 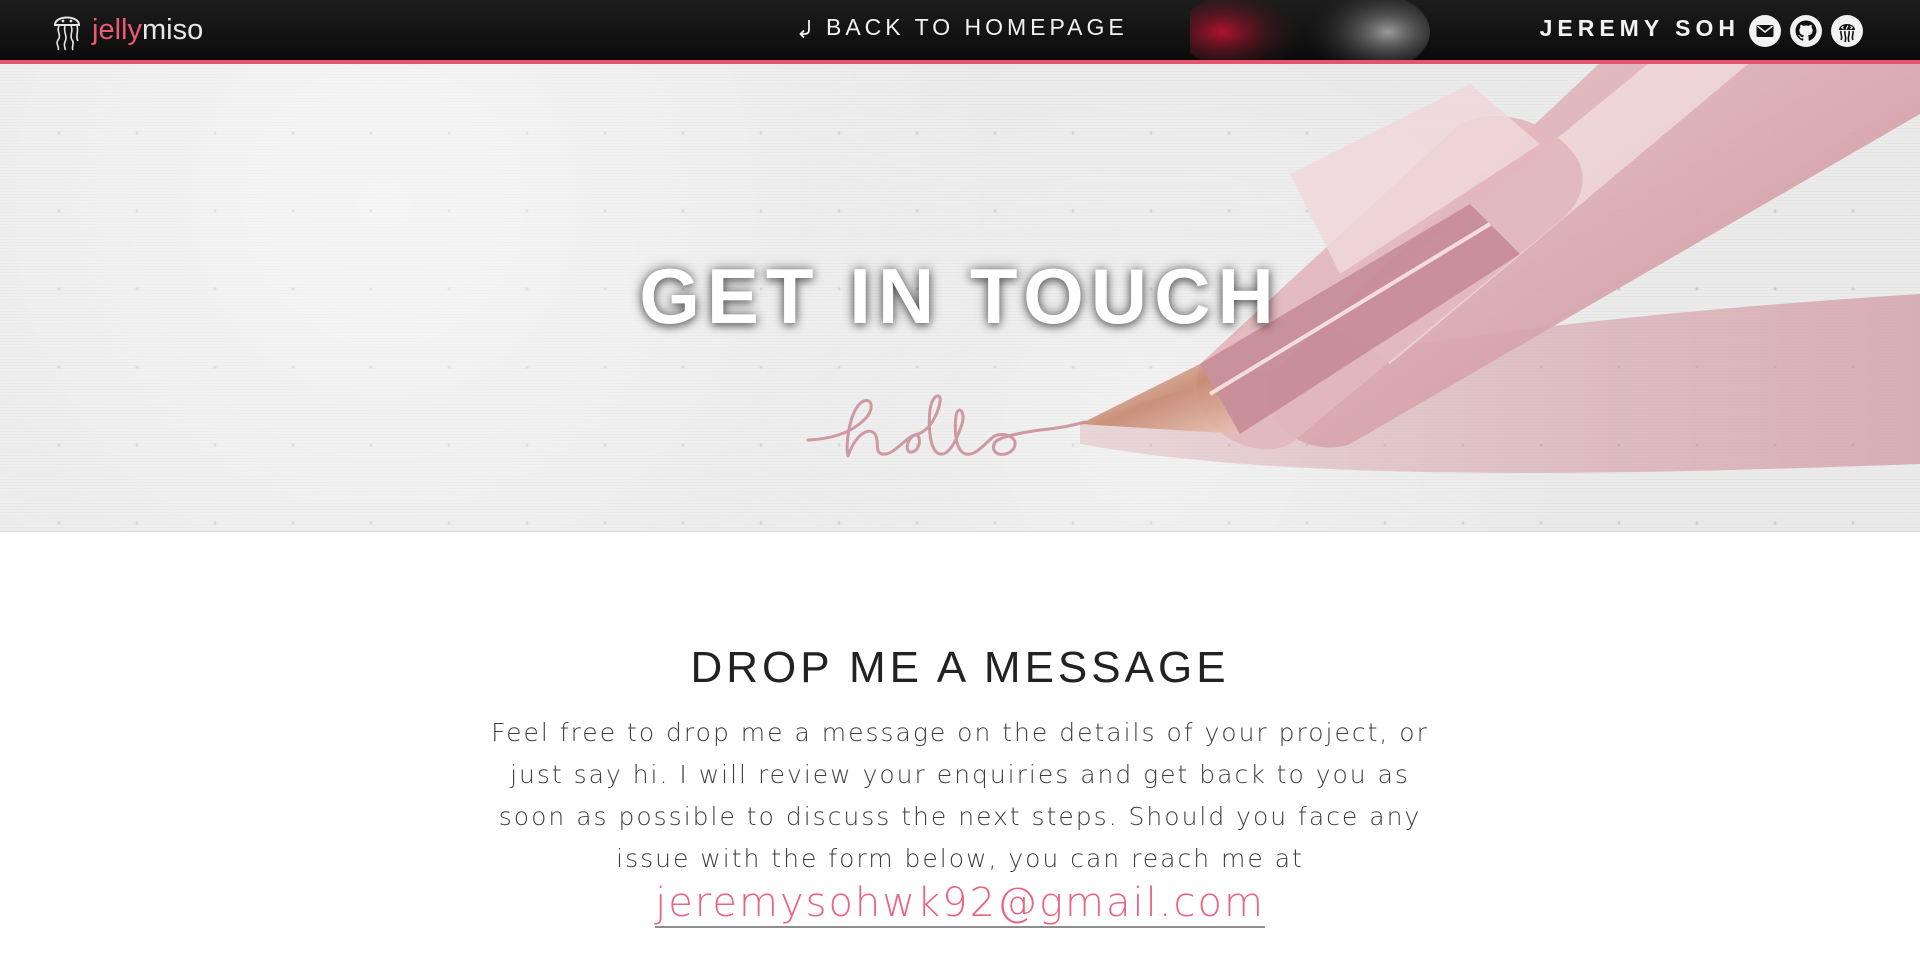 What do you see at coordinates (117, 29) in the screenshot?
I see `brand-name-part1: jelly` at bounding box center [117, 29].